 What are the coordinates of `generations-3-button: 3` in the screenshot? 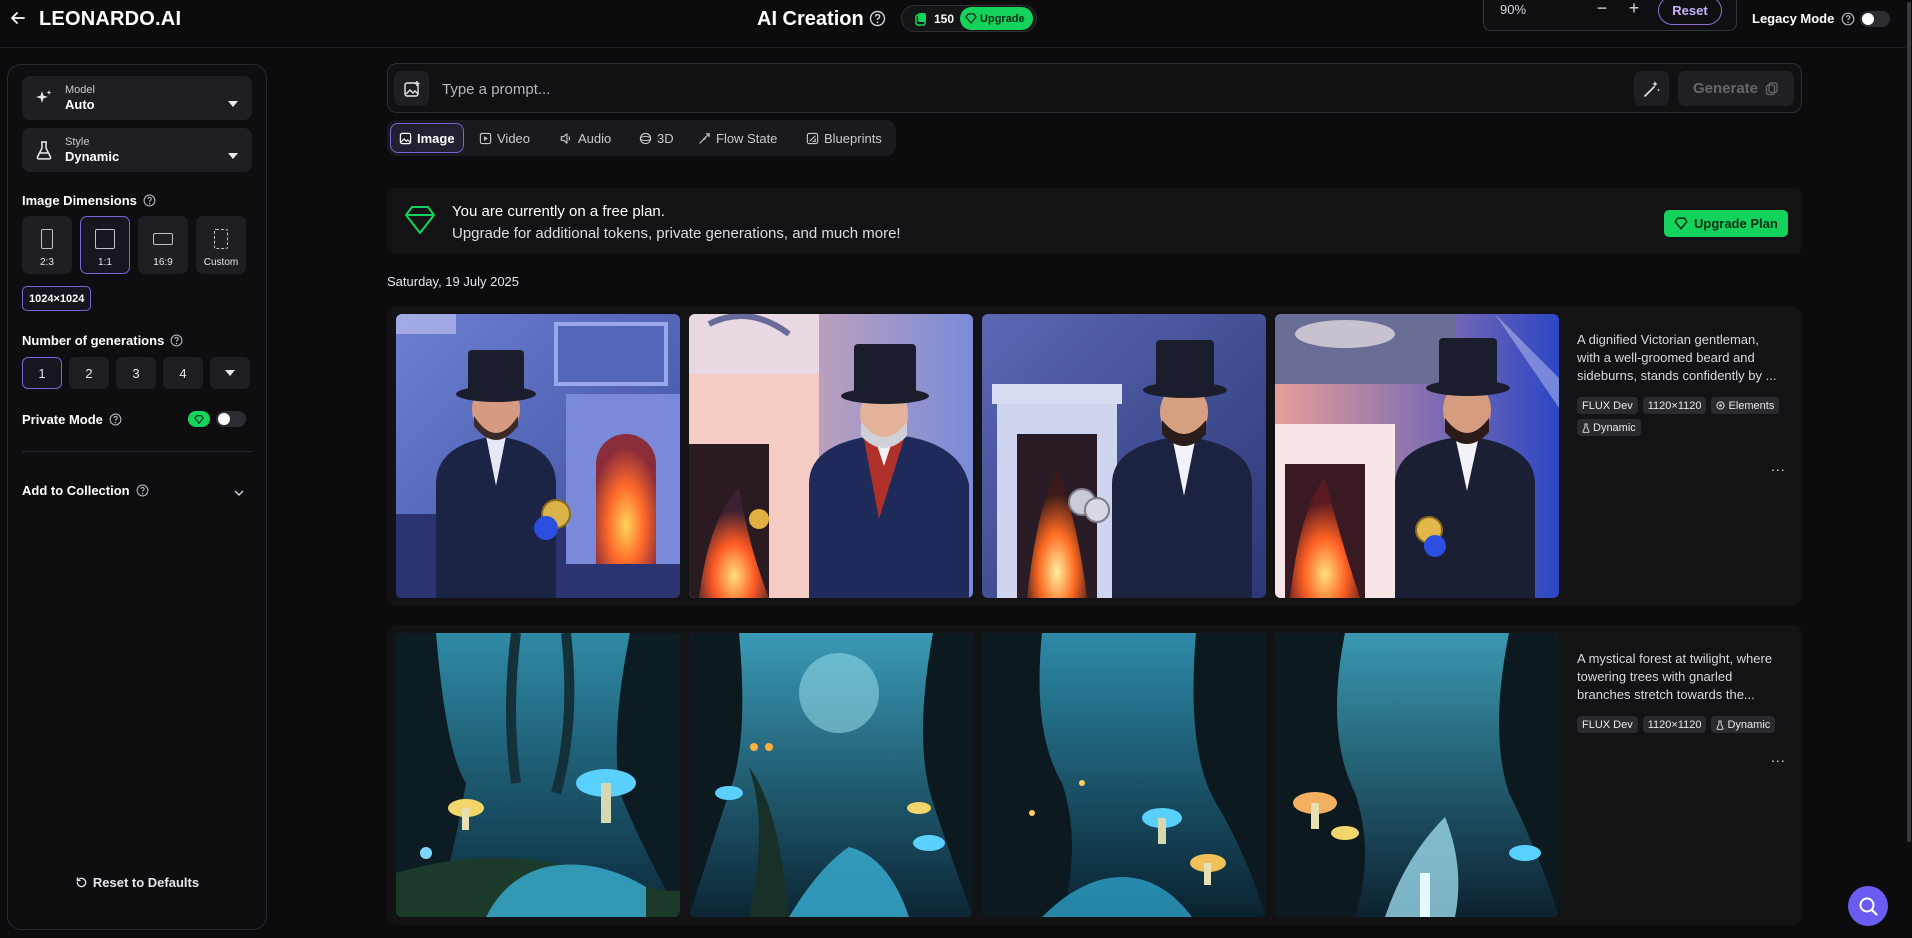 It's located at (136, 373).